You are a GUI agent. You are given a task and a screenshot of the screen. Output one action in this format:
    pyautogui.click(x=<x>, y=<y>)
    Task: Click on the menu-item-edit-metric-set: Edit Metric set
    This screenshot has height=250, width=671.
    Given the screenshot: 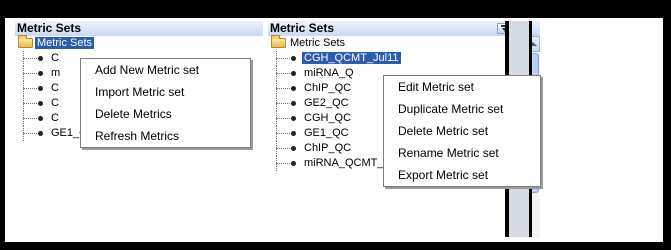 What is the action you would take?
    pyautogui.click(x=462, y=87)
    